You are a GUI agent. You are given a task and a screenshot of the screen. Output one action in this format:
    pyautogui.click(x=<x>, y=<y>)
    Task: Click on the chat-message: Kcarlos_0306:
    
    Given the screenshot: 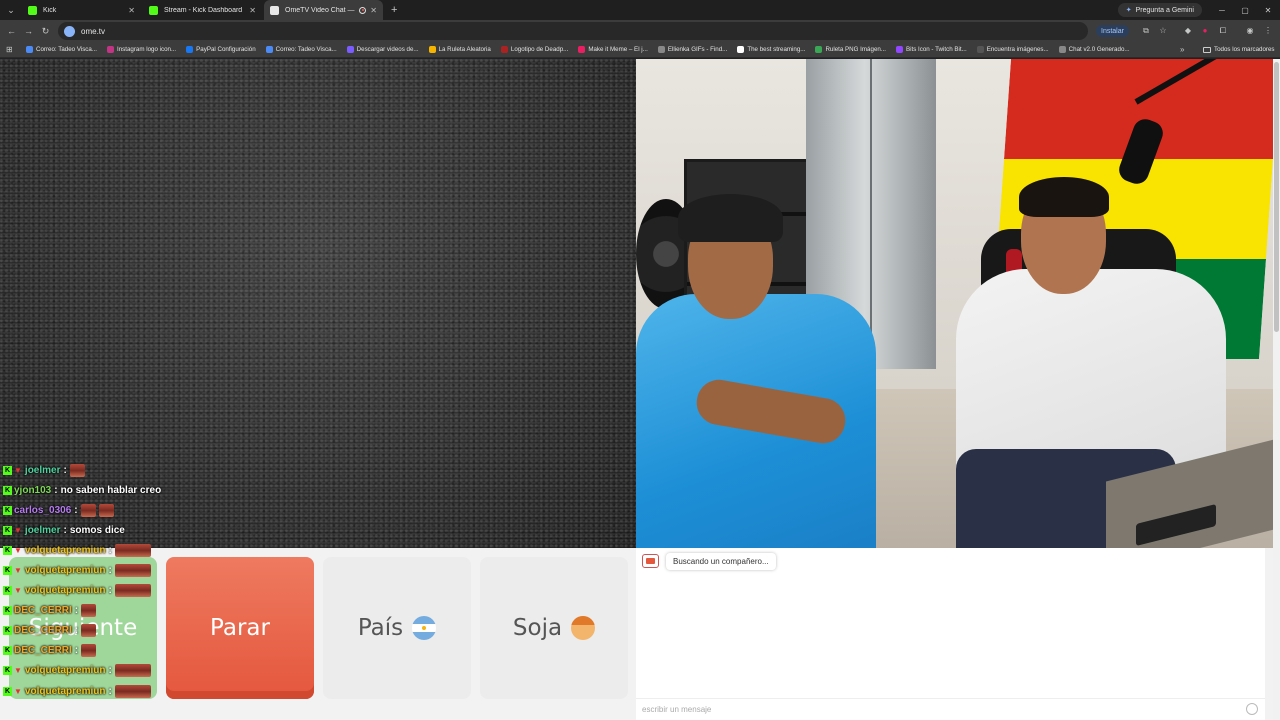 What is the action you would take?
    pyautogui.click(x=90, y=510)
    